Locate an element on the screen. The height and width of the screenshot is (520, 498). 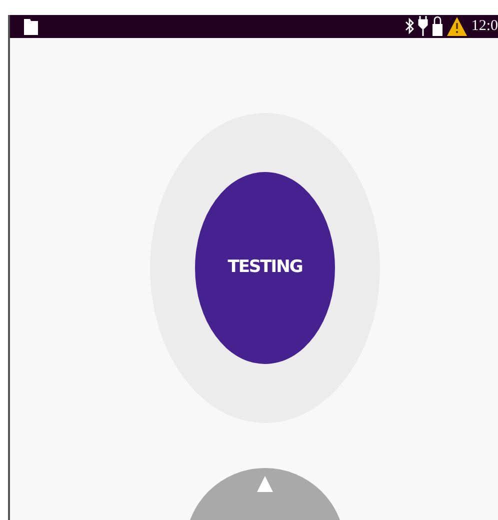
plug-icon is located at coordinates (423, 26).